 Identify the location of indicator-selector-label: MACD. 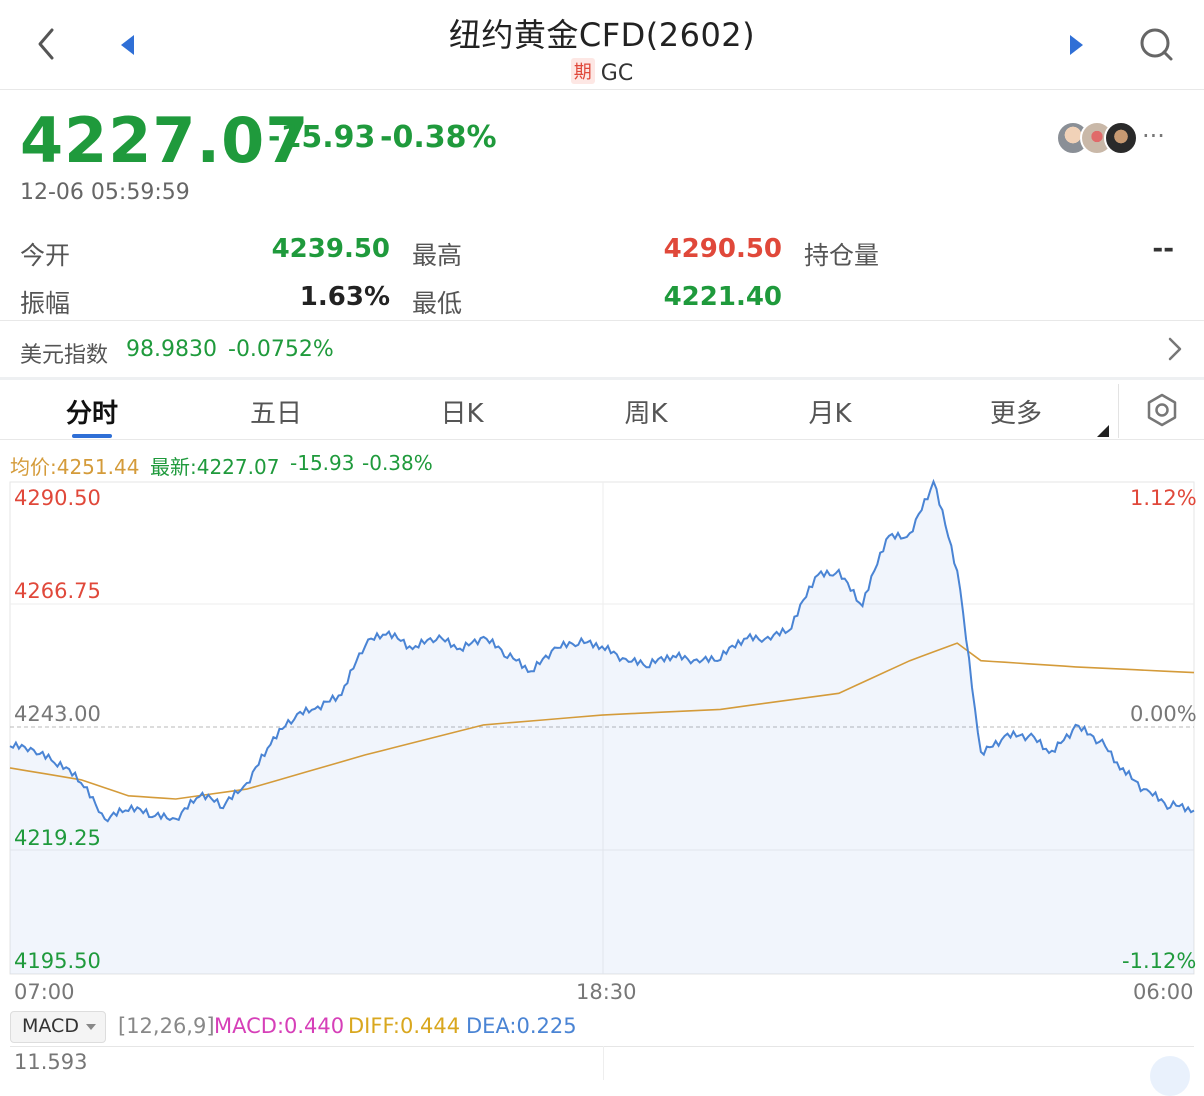
(50, 1026).